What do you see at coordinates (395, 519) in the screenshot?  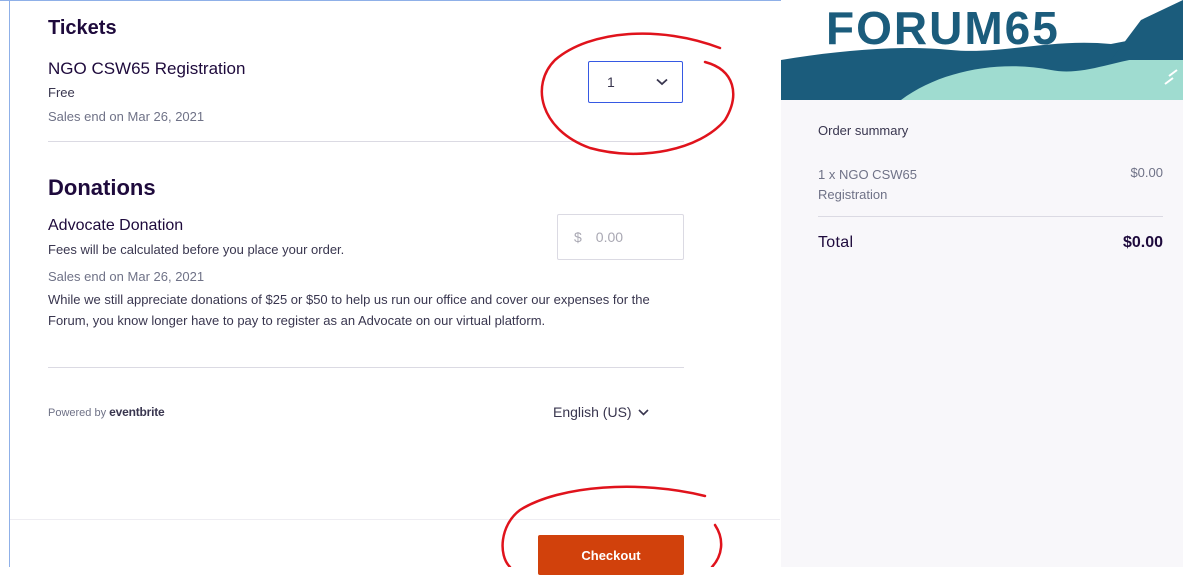 I see `footer-divider` at bounding box center [395, 519].